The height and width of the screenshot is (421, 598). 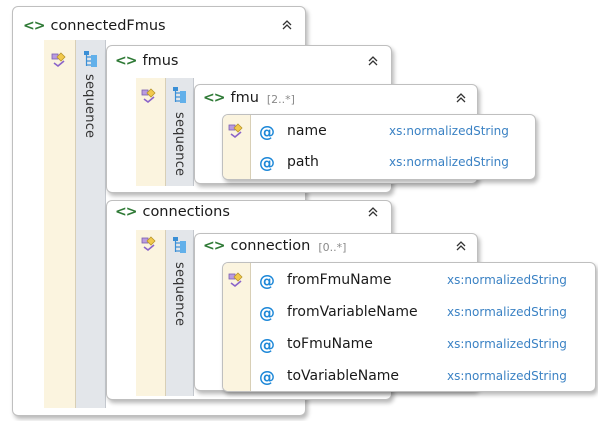 What do you see at coordinates (160, 61) in the screenshot?
I see `element-name: fmus` at bounding box center [160, 61].